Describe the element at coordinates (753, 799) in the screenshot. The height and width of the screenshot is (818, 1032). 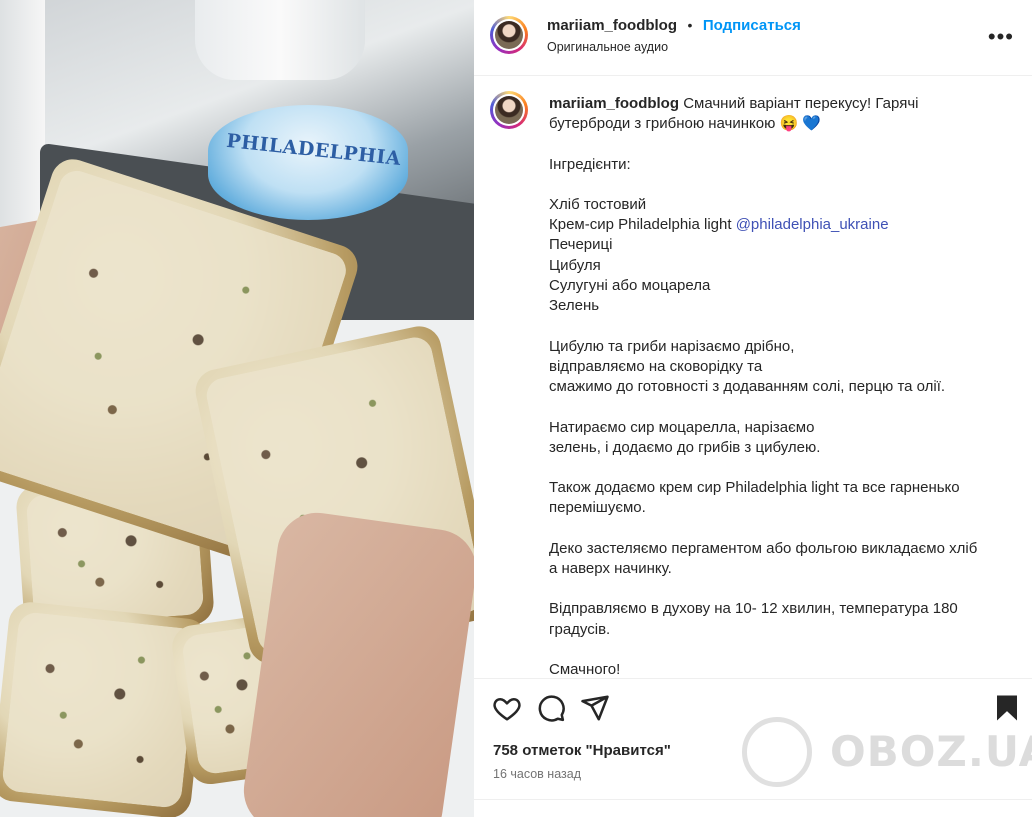
I see `divider` at that location.